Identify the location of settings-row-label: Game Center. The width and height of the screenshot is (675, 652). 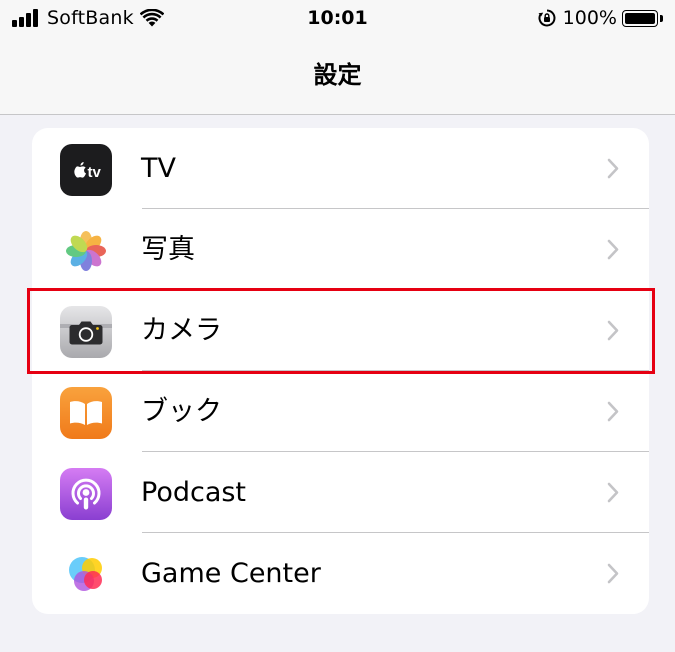
(231, 573).